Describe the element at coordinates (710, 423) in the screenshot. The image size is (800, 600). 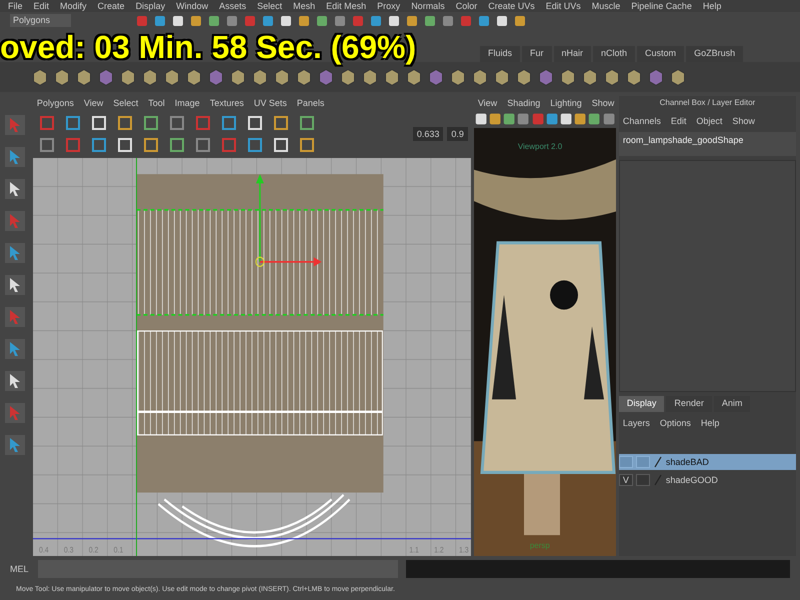
I see `panel-menu-item: Help` at that location.